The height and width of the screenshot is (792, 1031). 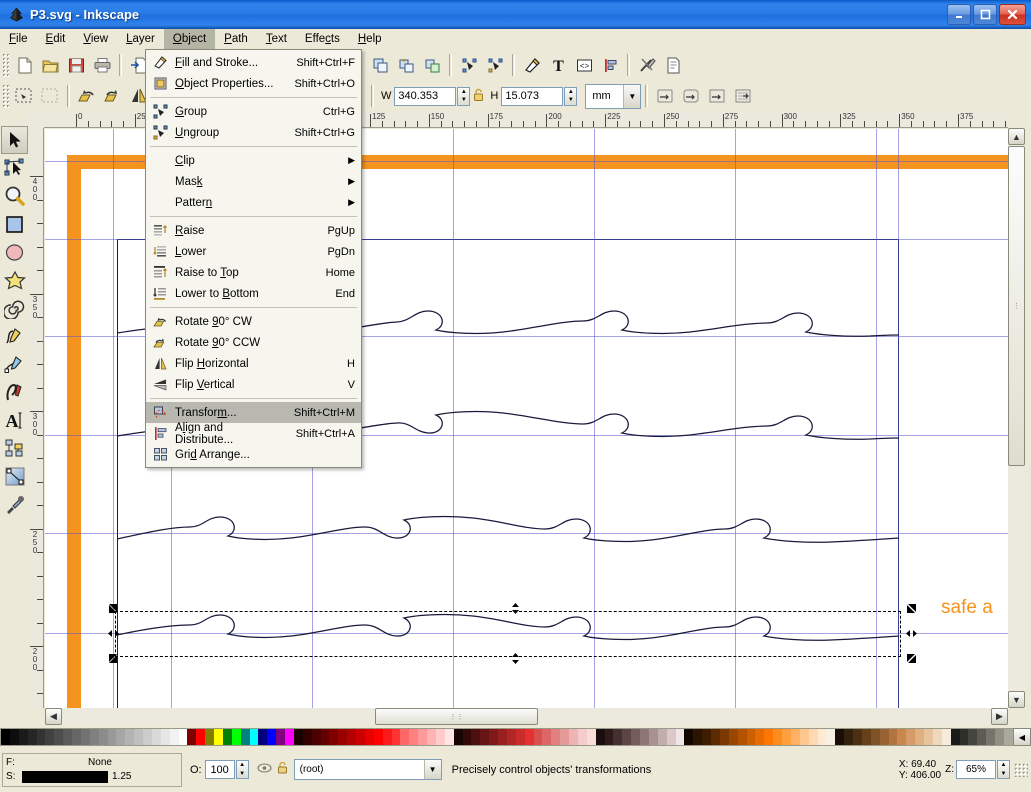 What do you see at coordinates (253, 160) in the screenshot?
I see `menu-item-clip: Clip ▶` at bounding box center [253, 160].